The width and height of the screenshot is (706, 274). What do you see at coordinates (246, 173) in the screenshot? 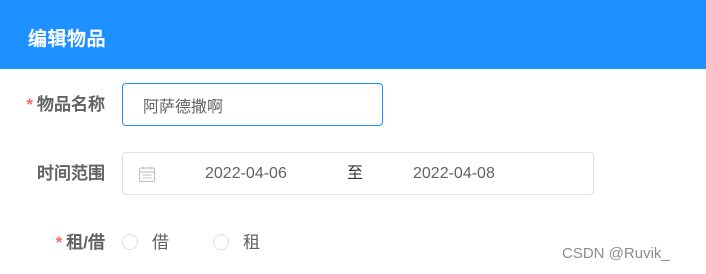
I see `start-date-input: 2022-04-06` at bounding box center [246, 173].